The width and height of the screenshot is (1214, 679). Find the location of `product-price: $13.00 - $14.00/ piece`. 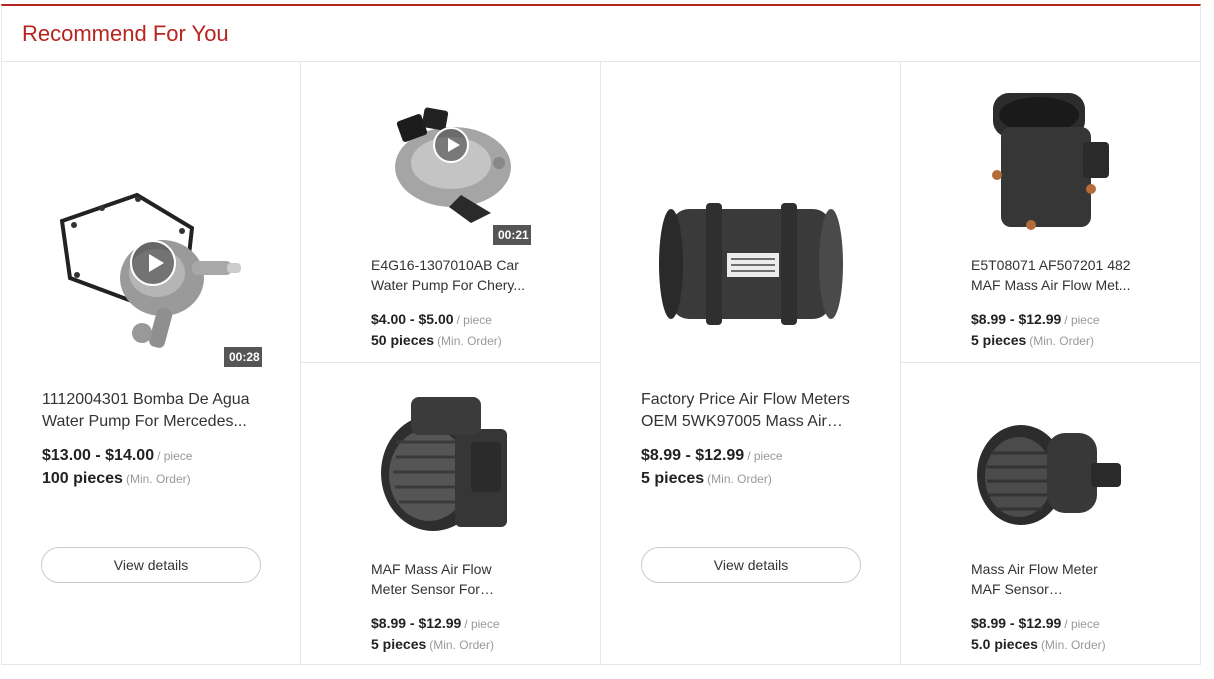

product-price: $13.00 - $14.00/ piece is located at coordinates (117, 455).